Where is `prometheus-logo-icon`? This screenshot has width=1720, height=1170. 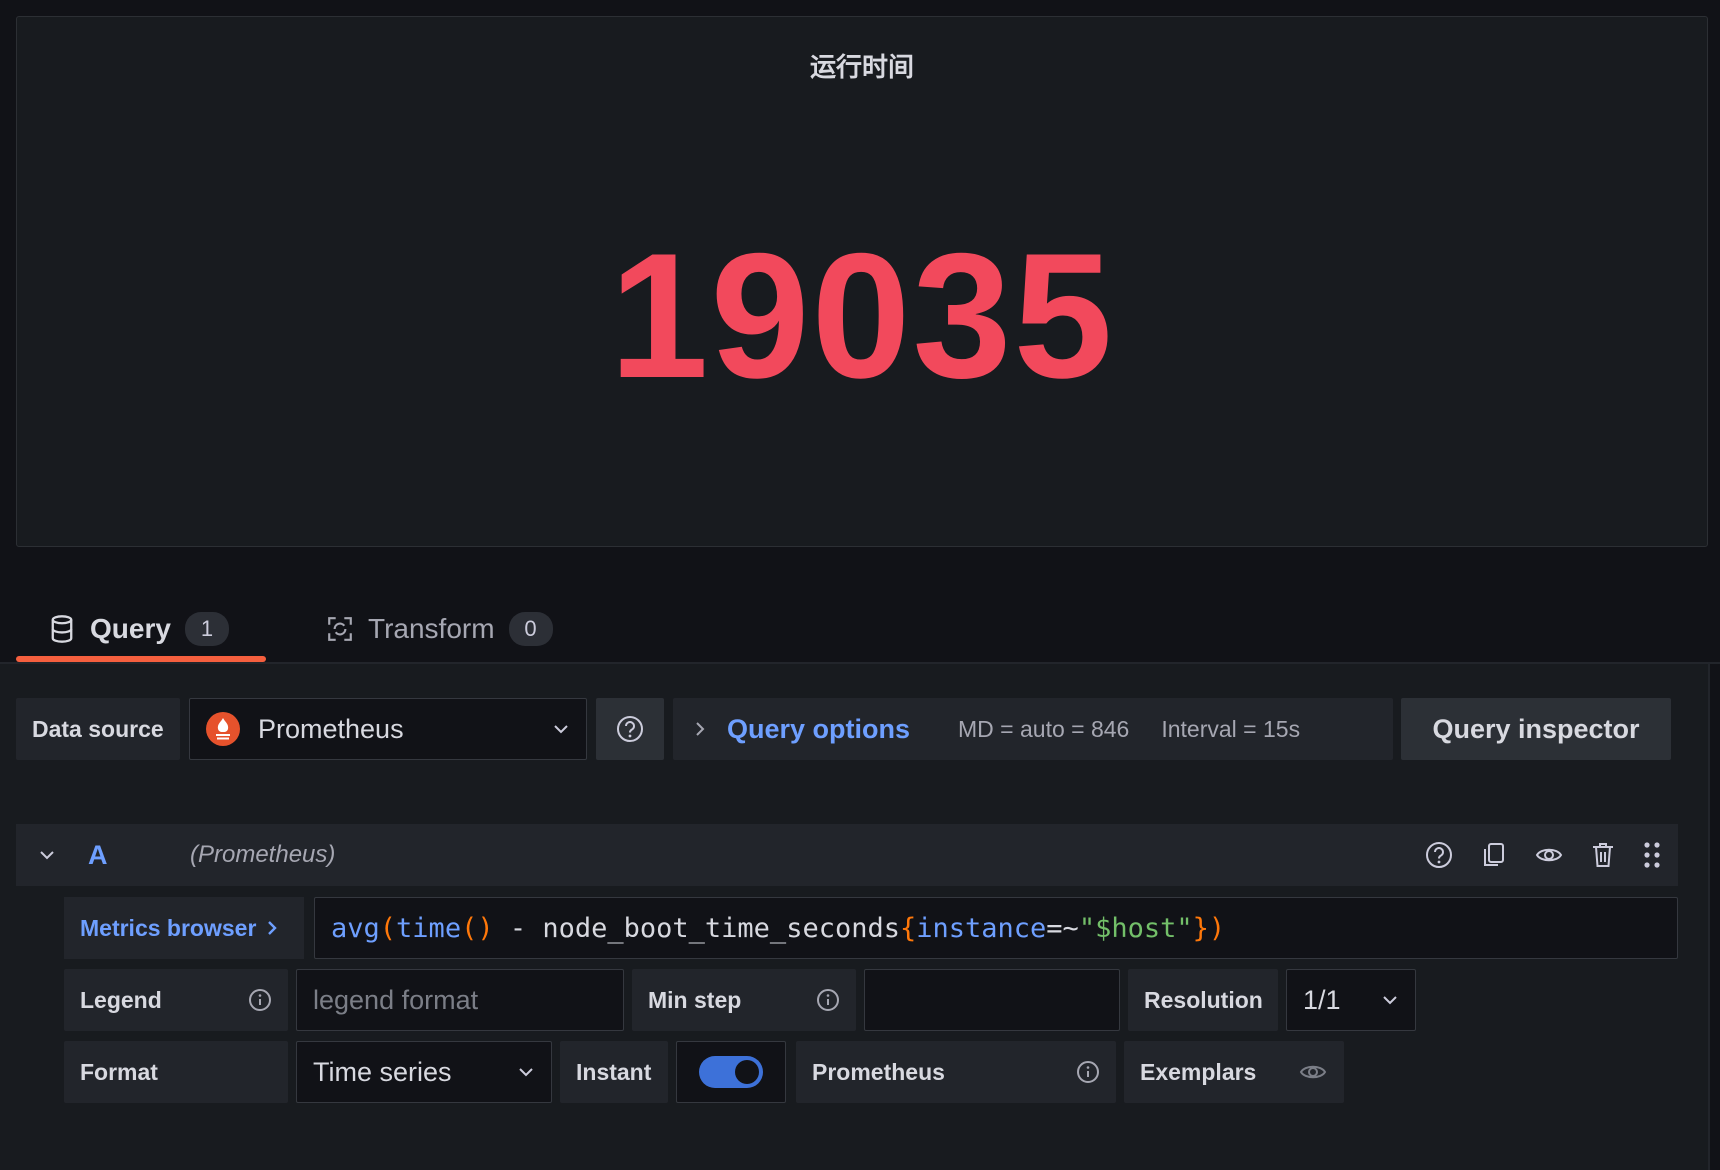
prometheus-logo-icon is located at coordinates (223, 729).